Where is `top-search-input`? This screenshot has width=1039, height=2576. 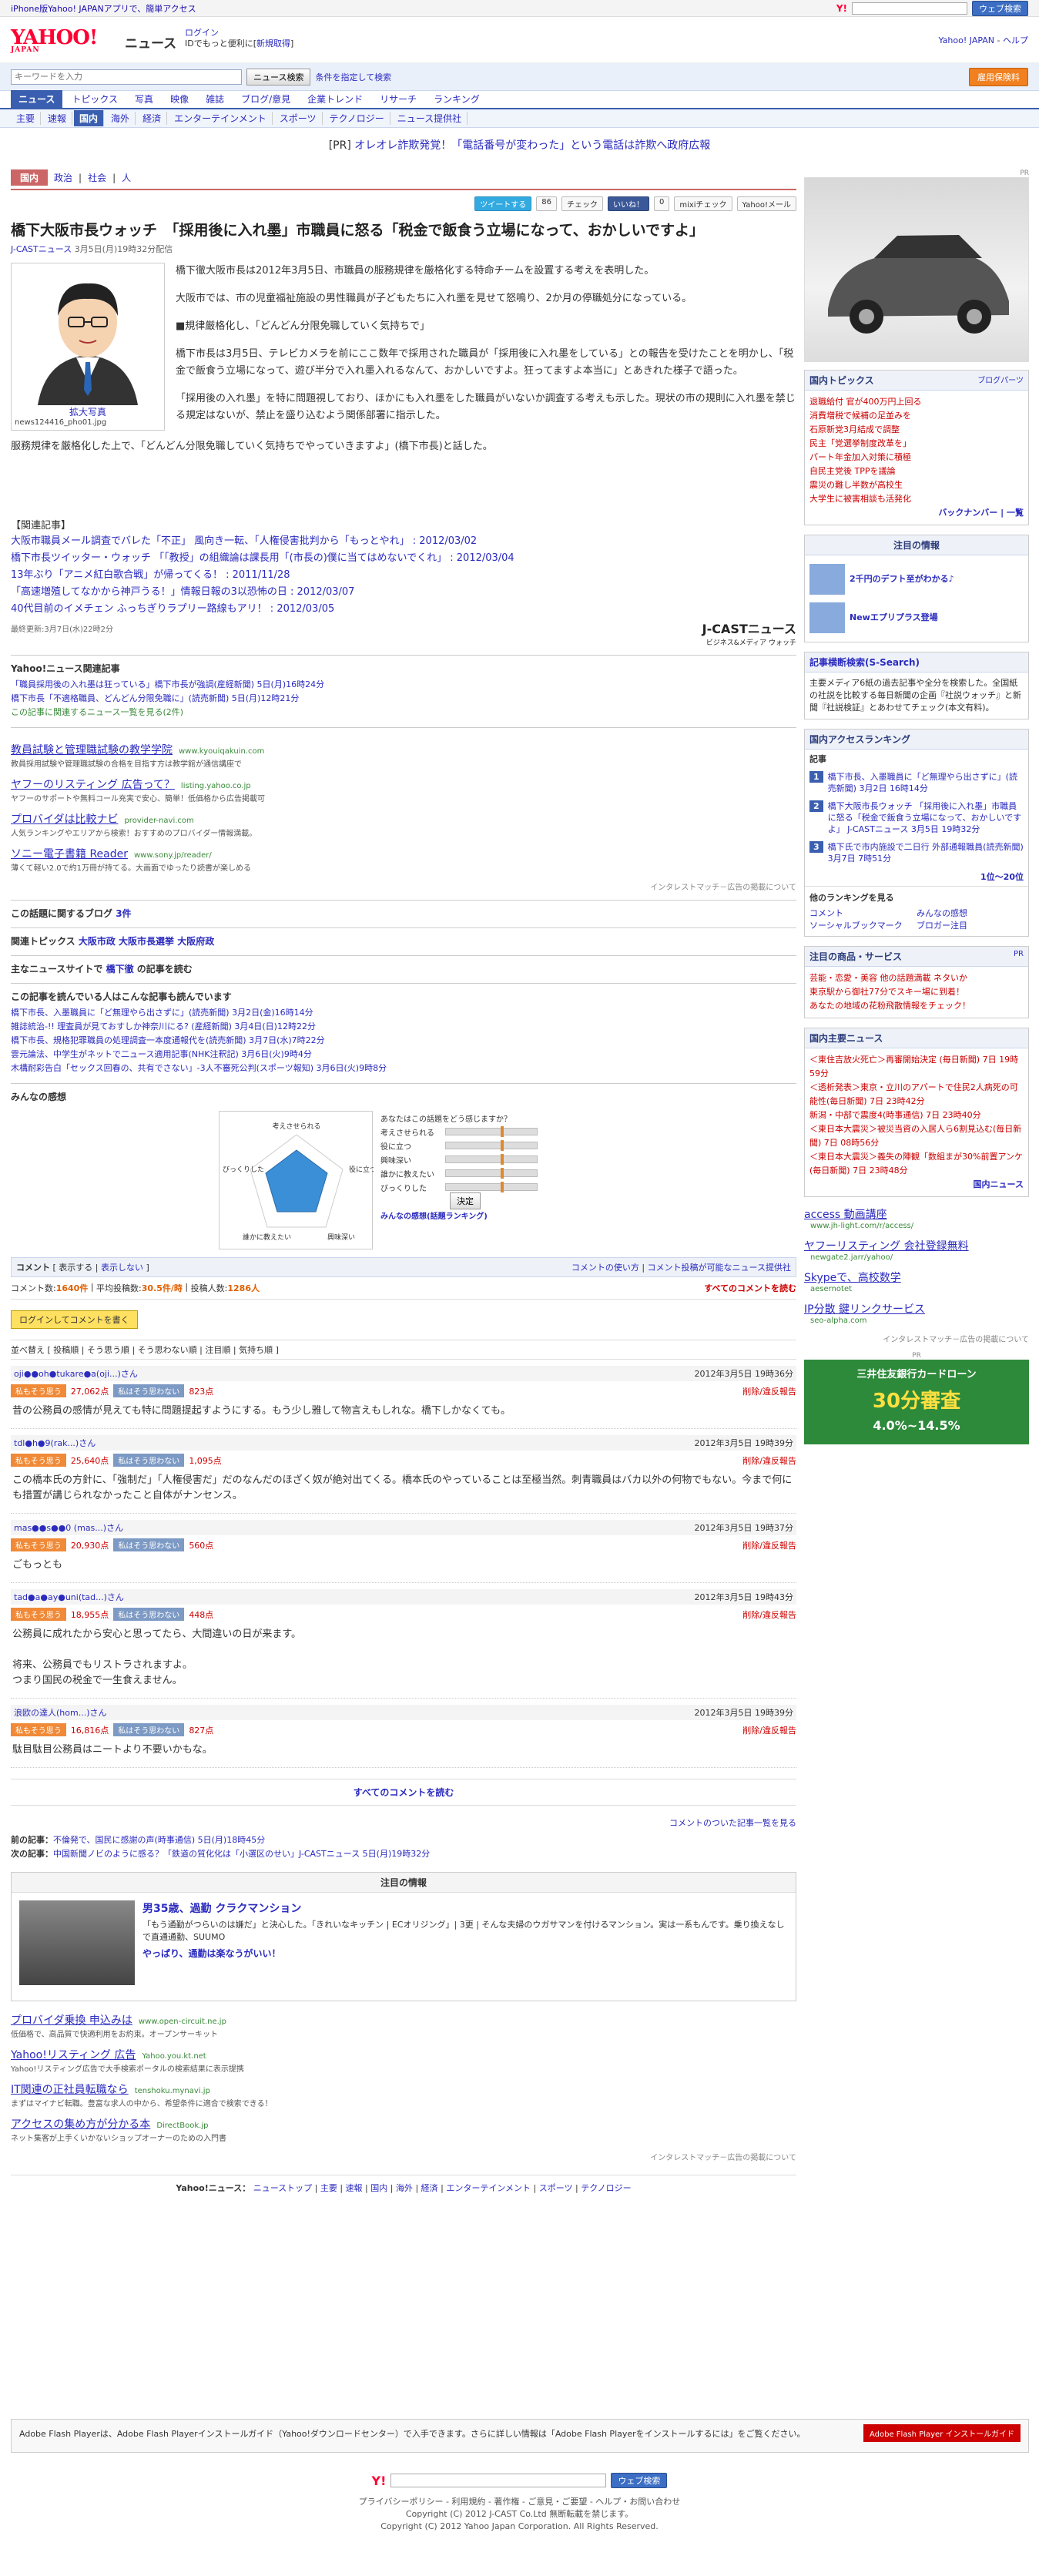 top-search-input is located at coordinates (909, 8).